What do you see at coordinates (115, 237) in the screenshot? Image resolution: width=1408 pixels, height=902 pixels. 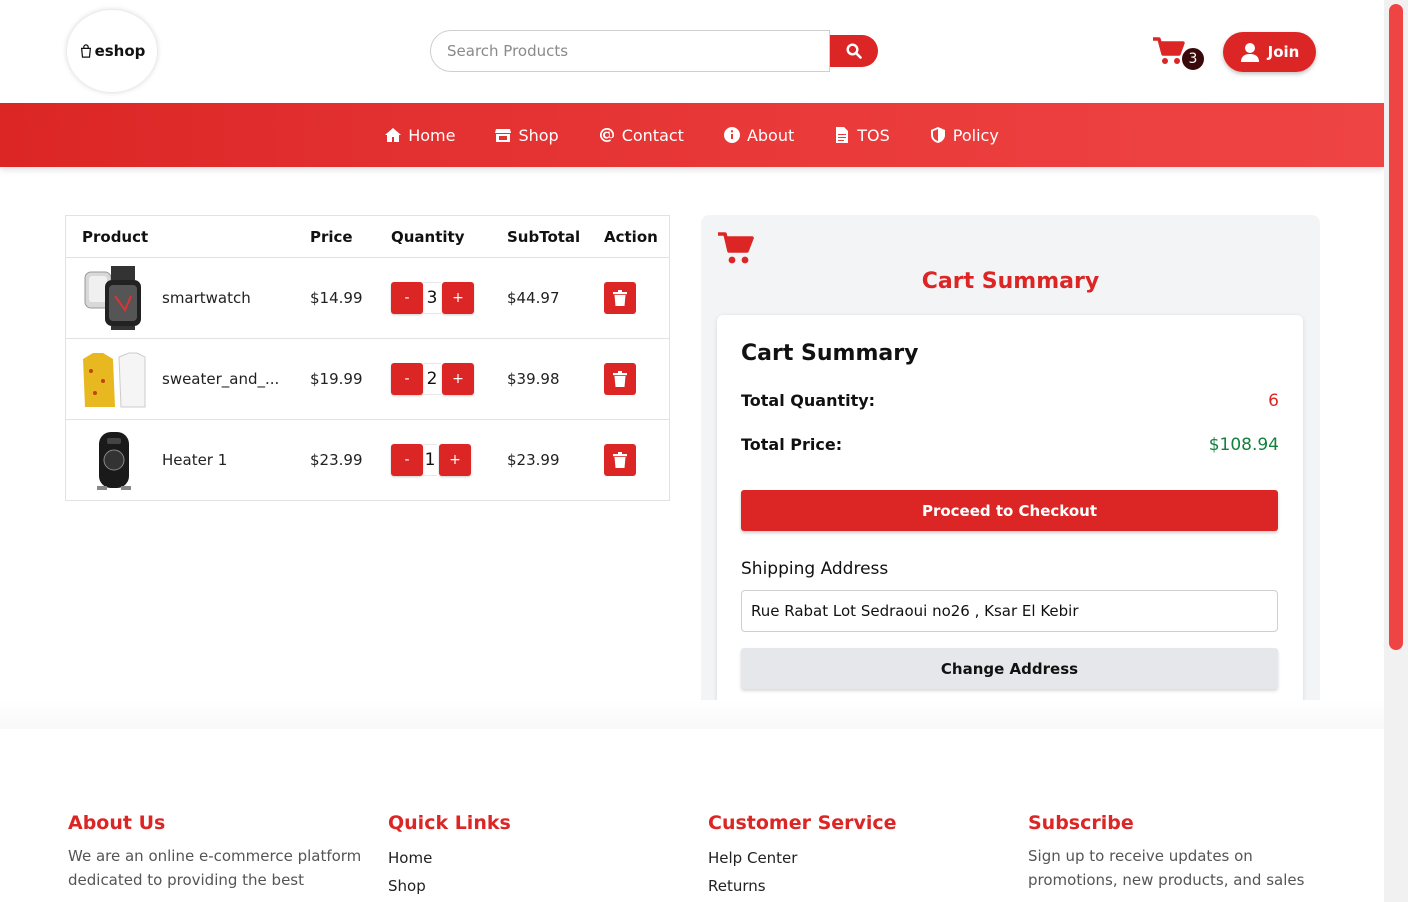 I see `column-header: Product` at bounding box center [115, 237].